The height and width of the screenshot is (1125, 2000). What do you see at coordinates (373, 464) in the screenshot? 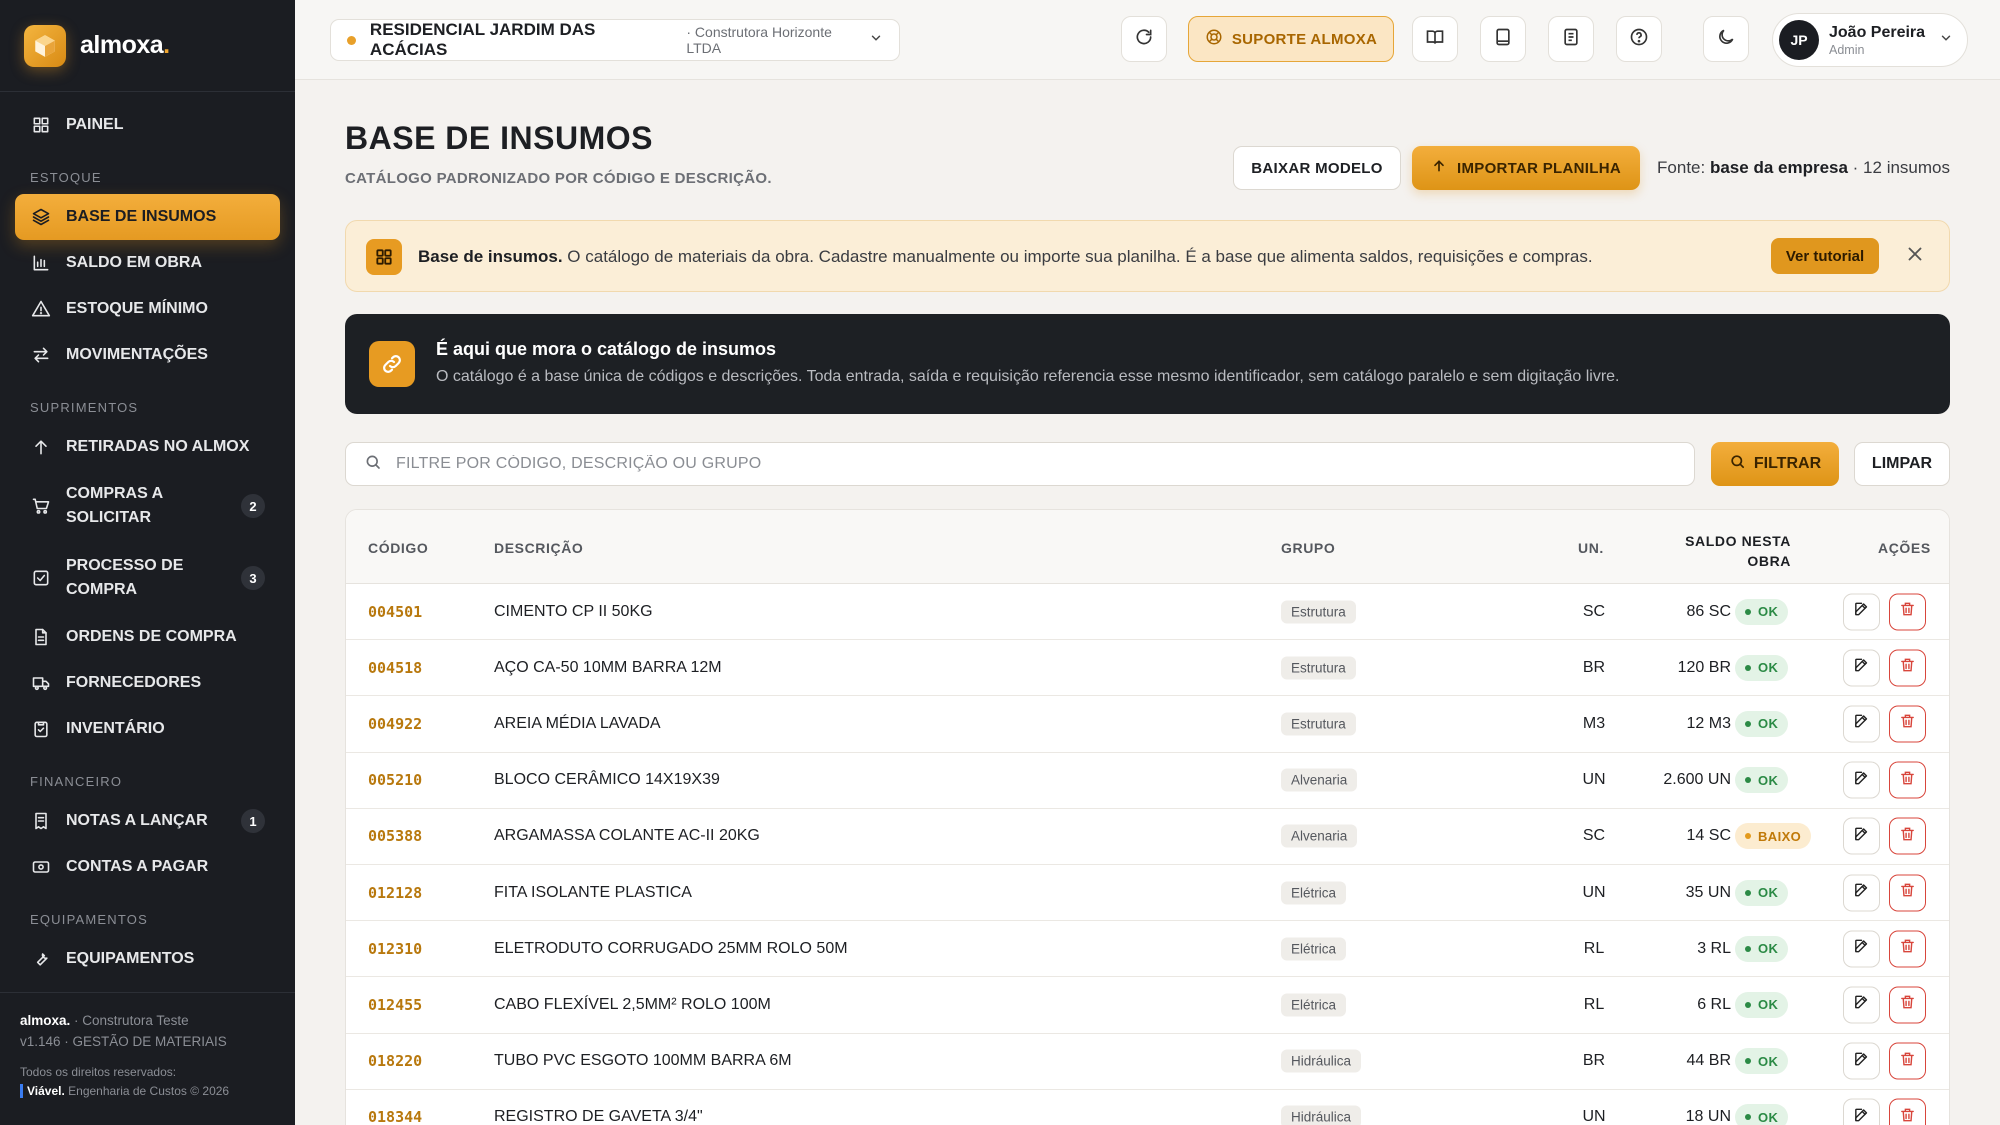
I see `search-icon` at bounding box center [373, 464].